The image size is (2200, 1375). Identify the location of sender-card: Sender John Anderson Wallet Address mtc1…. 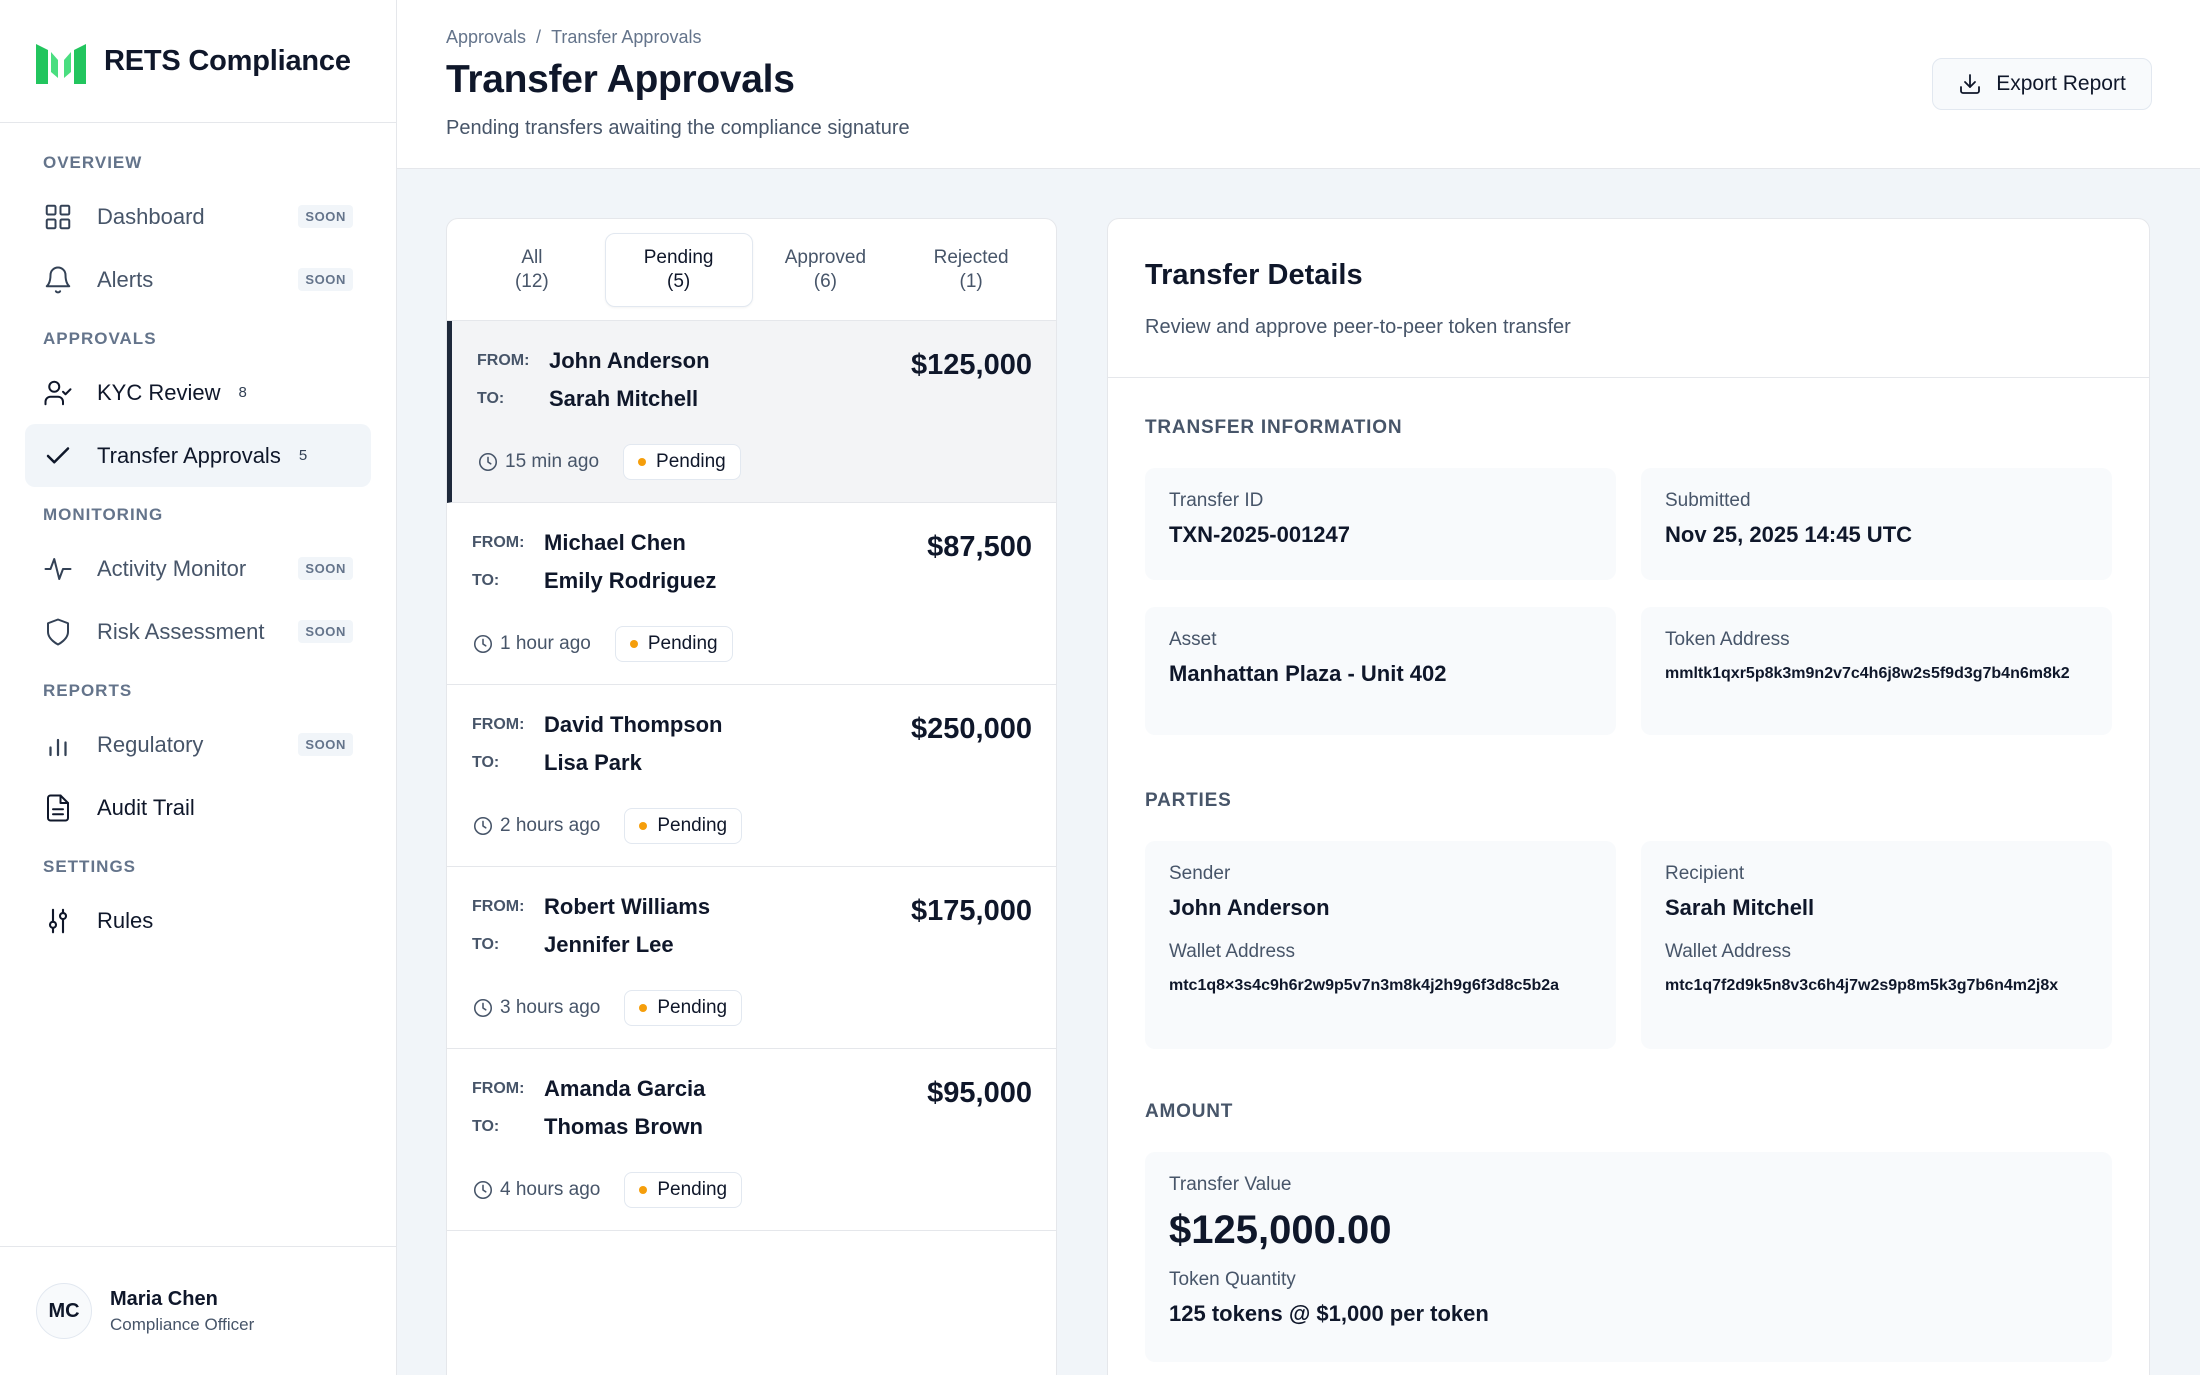
(1380, 945).